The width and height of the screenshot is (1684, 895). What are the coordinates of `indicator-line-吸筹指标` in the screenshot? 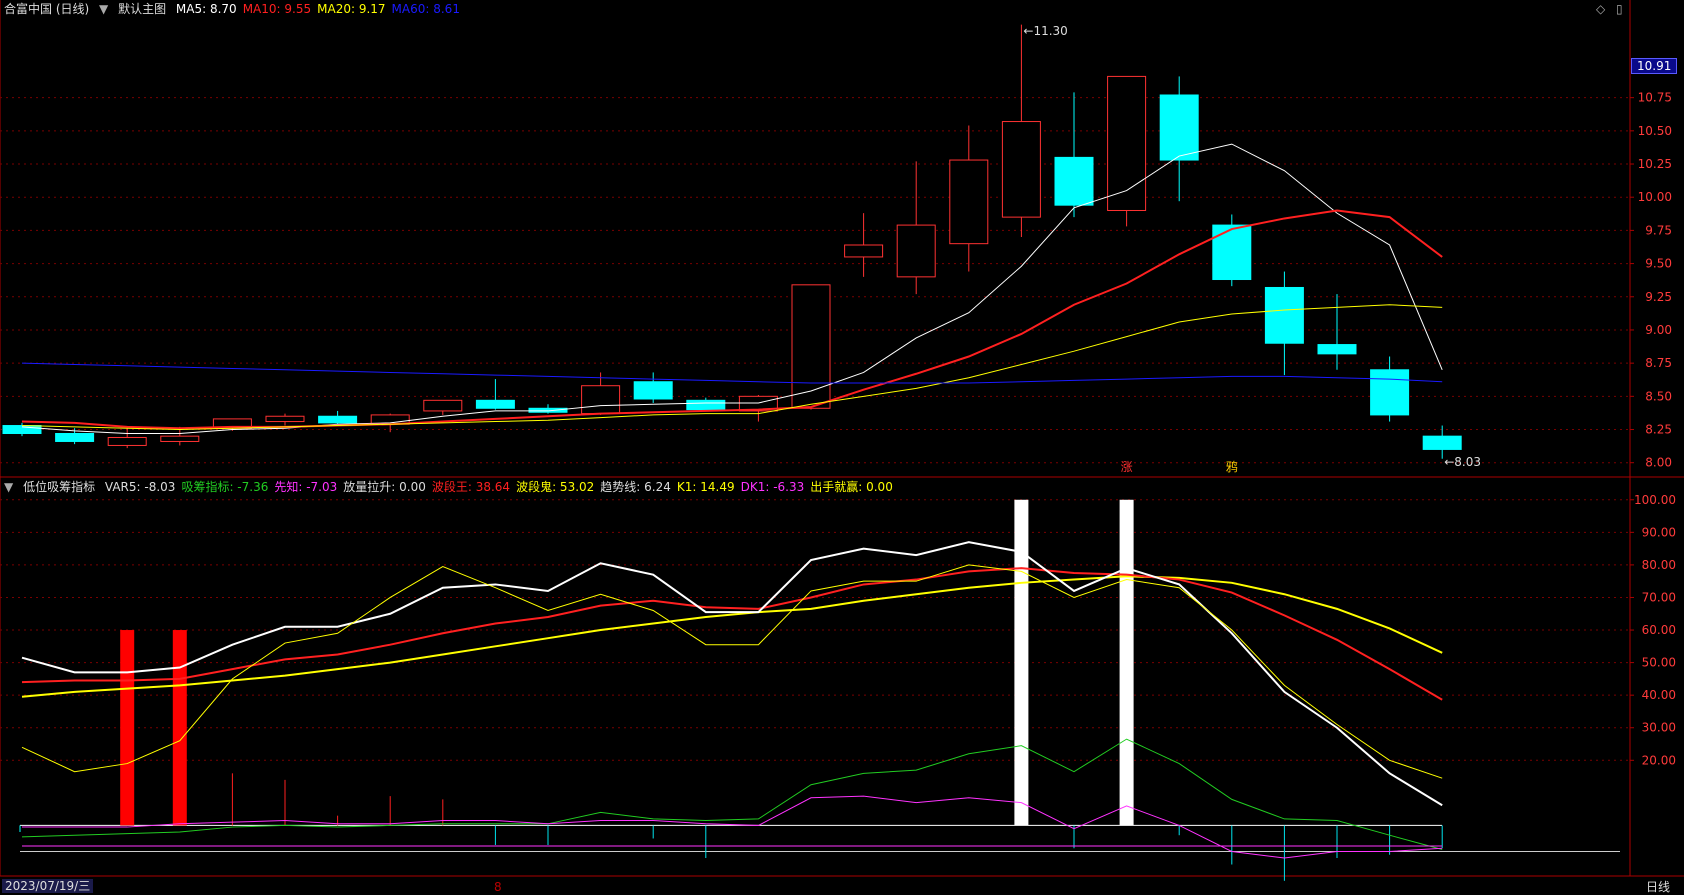 It's located at (732, 794).